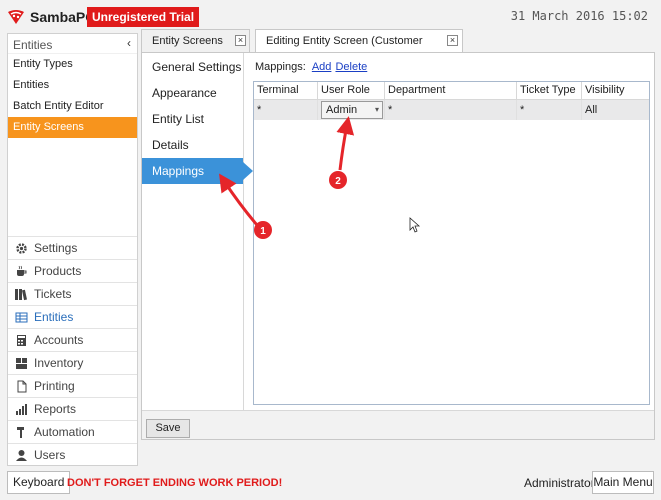  I want to click on bar-chart-icon, so click(21, 409).